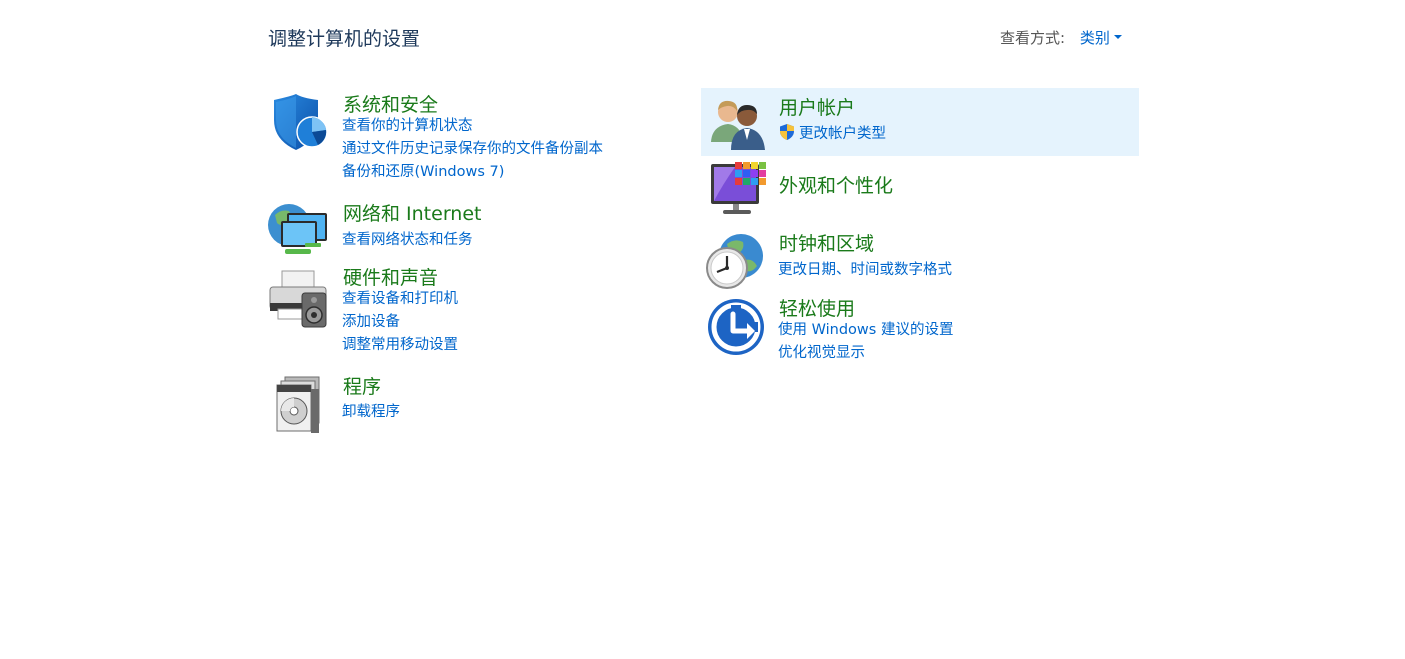  Describe the element at coordinates (407, 240) in the screenshot. I see `link-view-network-status: 查看网络状态和任务` at that location.